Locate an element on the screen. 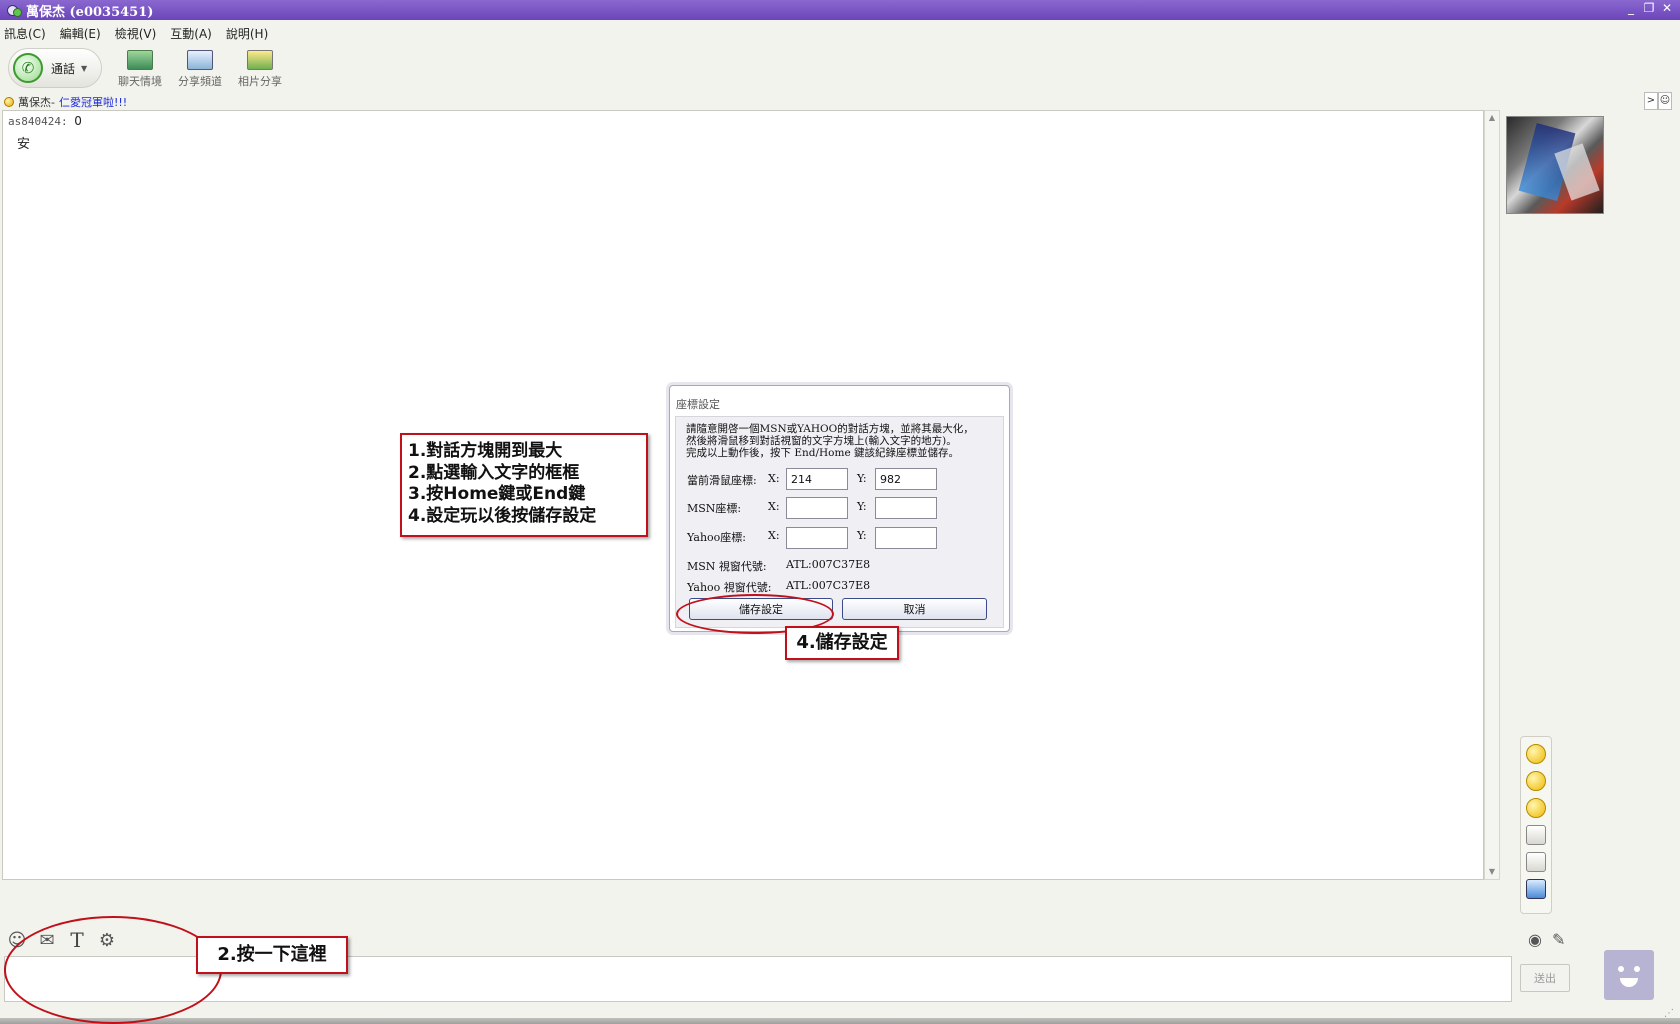  chat-sender: as840424: 0 is located at coordinates (45, 121).